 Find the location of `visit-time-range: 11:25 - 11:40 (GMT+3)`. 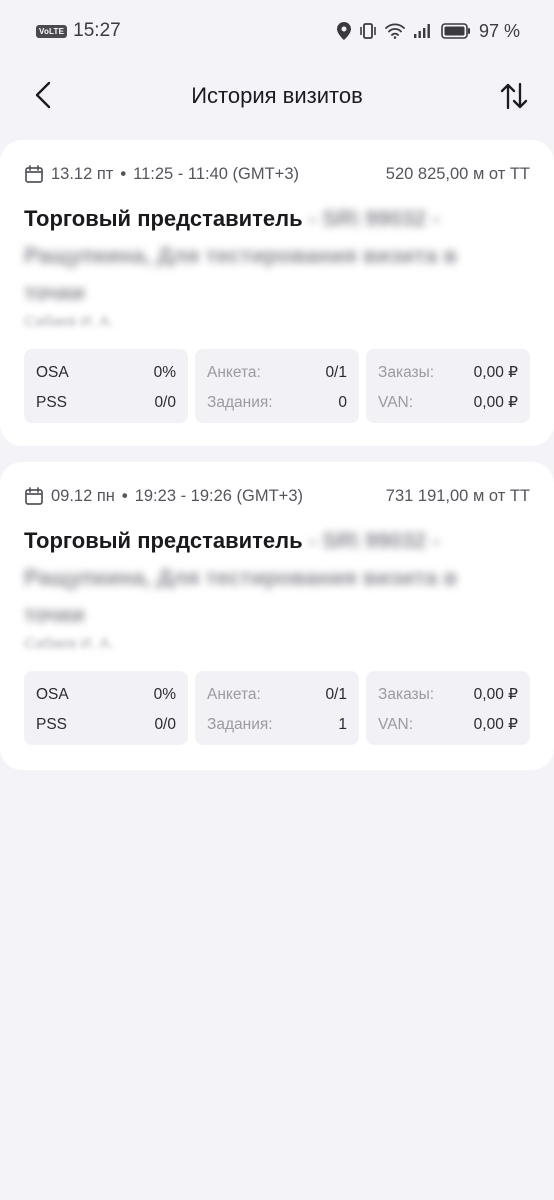

visit-time-range: 11:25 - 11:40 (GMT+3) is located at coordinates (216, 173).